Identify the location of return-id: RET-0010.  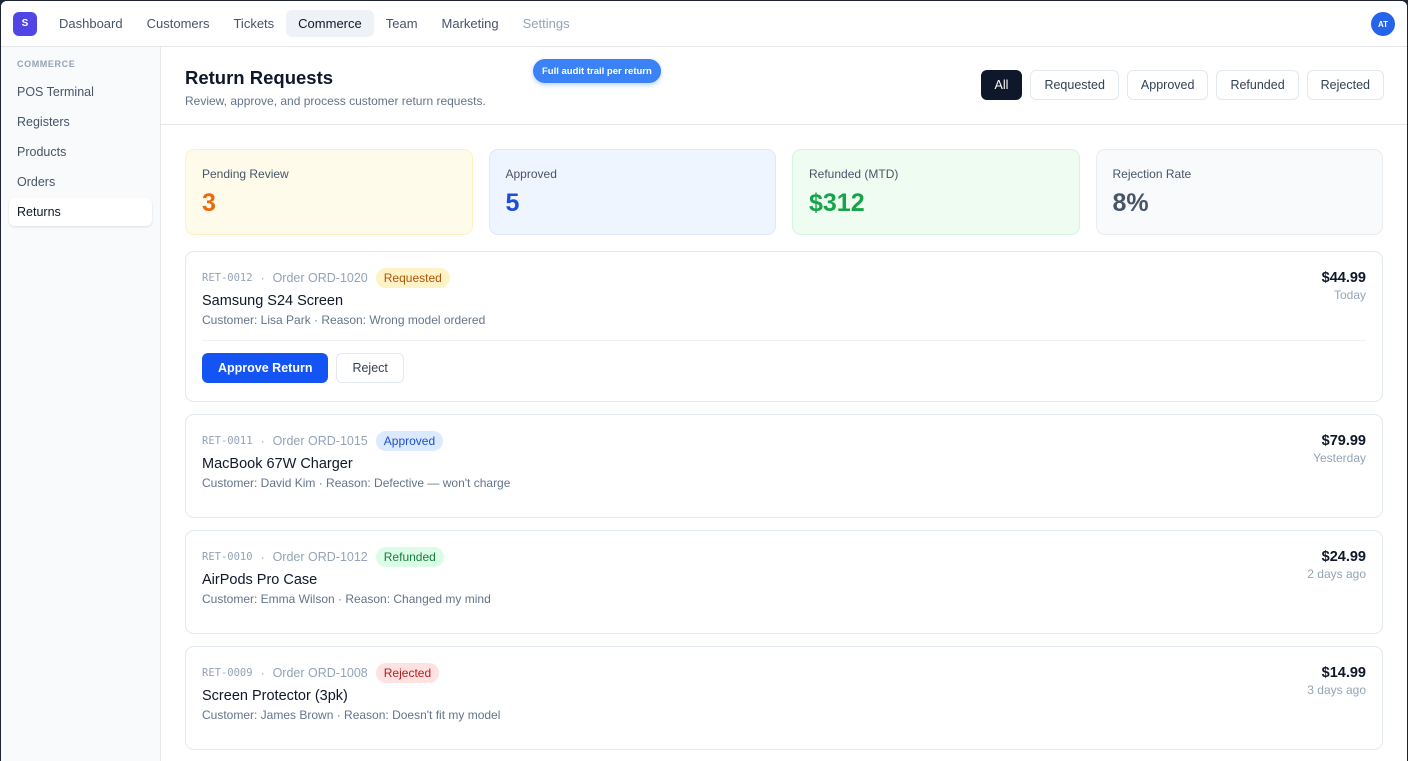
(227, 557).